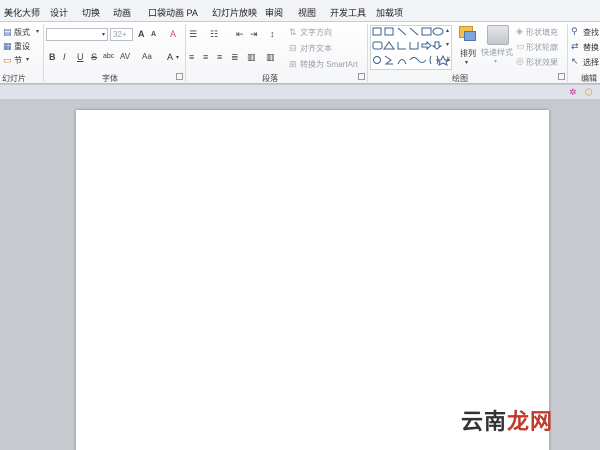 Image resolution: width=600 pixels, height=450 pixels. Describe the element at coordinates (214, 34) in the screenshot. I see `numbering-icon: ☷` at that location.